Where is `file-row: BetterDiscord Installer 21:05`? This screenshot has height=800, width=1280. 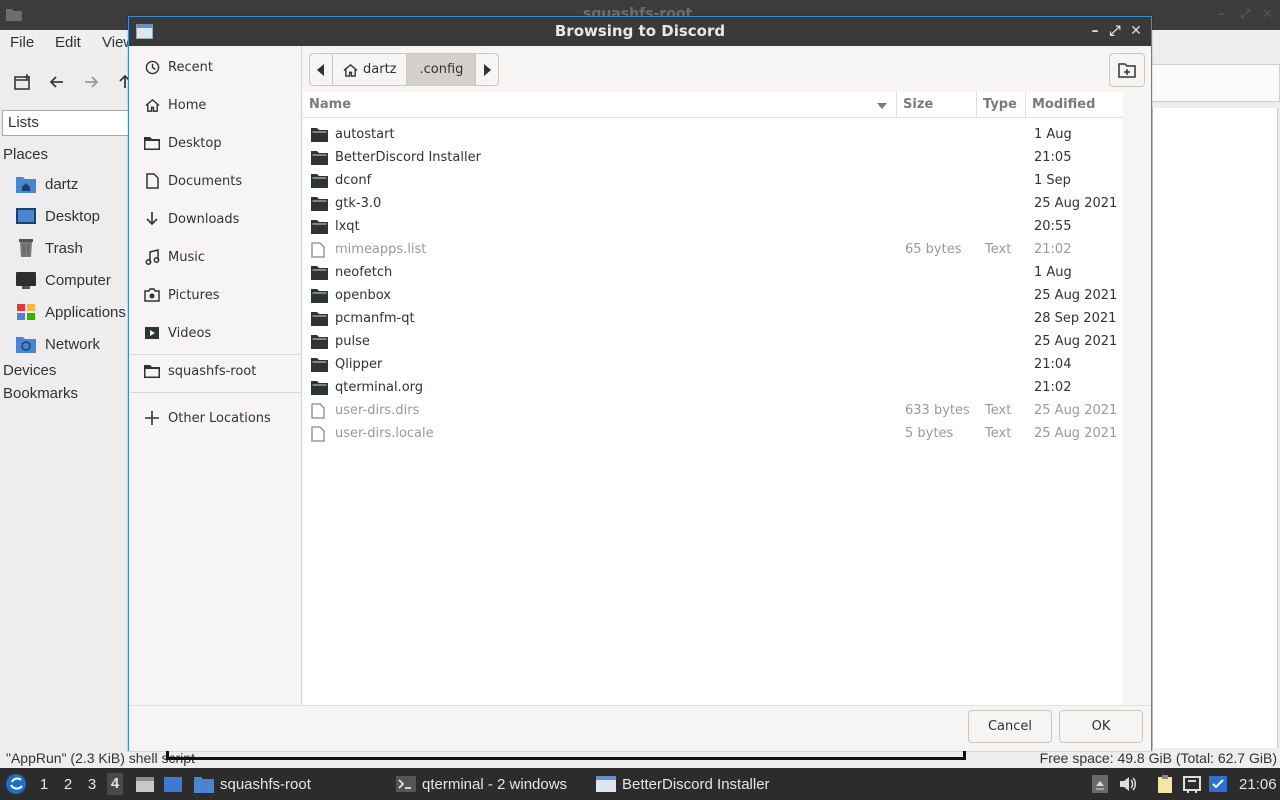 file-row: BetterDiscord Installer 21:05 is located at coordinates (713, 158).